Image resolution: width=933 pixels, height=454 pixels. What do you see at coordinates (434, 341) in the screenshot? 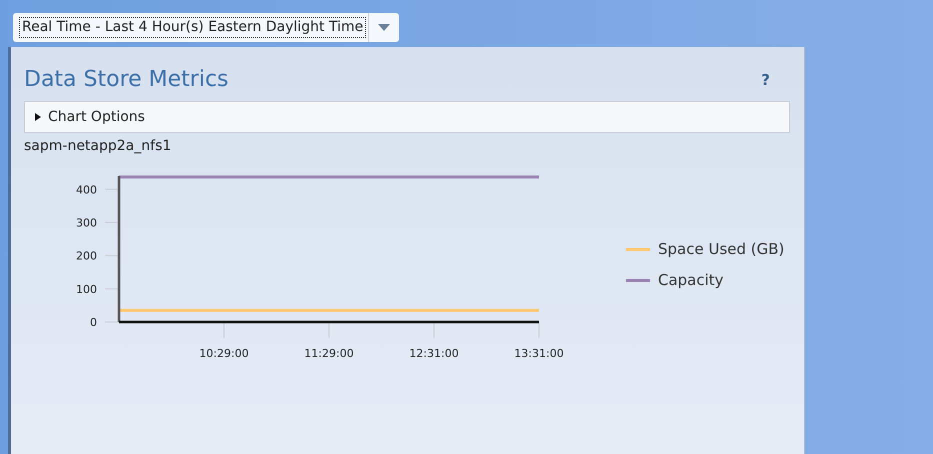
I see `x-tick: 12:31:00` at bounding box center [434, 341].